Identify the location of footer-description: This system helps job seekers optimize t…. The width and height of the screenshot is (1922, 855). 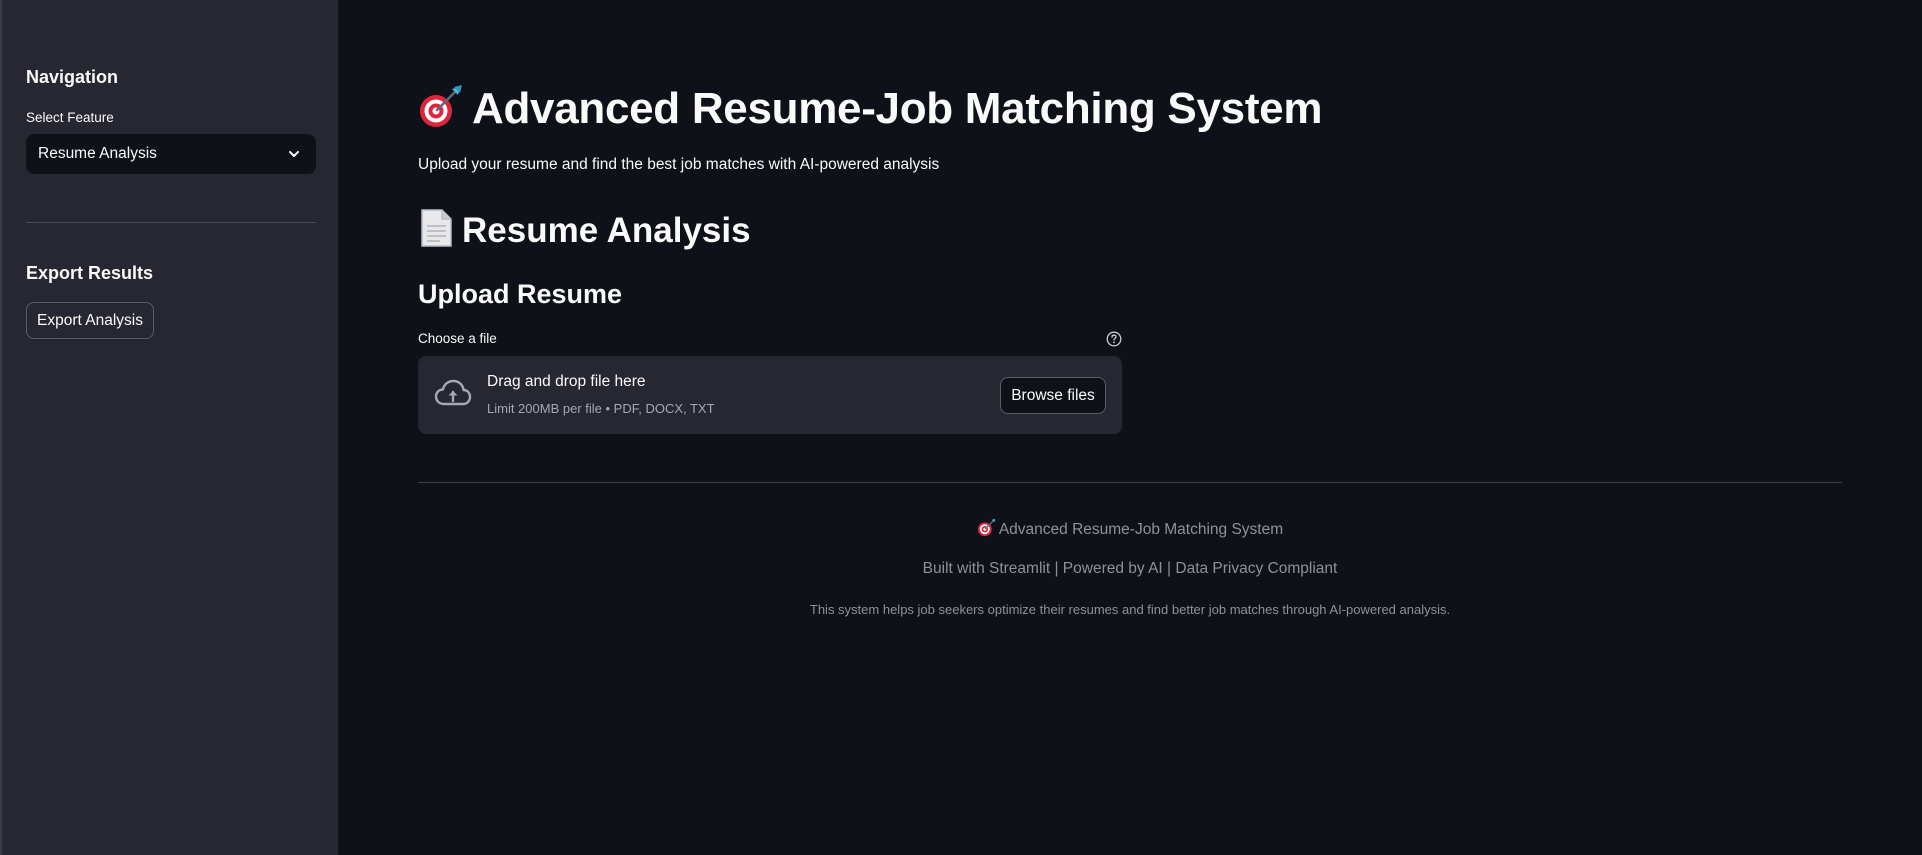
(1130, 609).